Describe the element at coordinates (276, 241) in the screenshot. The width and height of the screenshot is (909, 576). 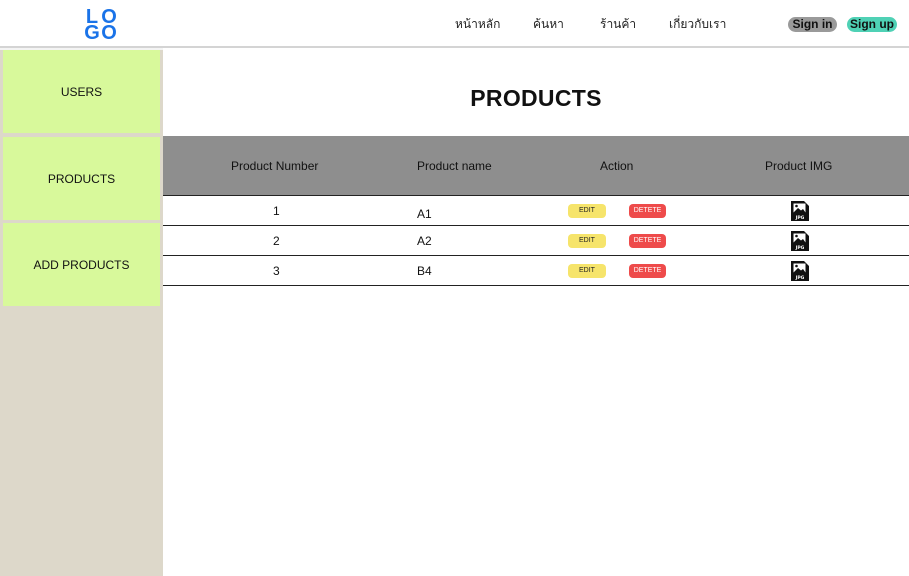
I see `product-number: 2` at that location.